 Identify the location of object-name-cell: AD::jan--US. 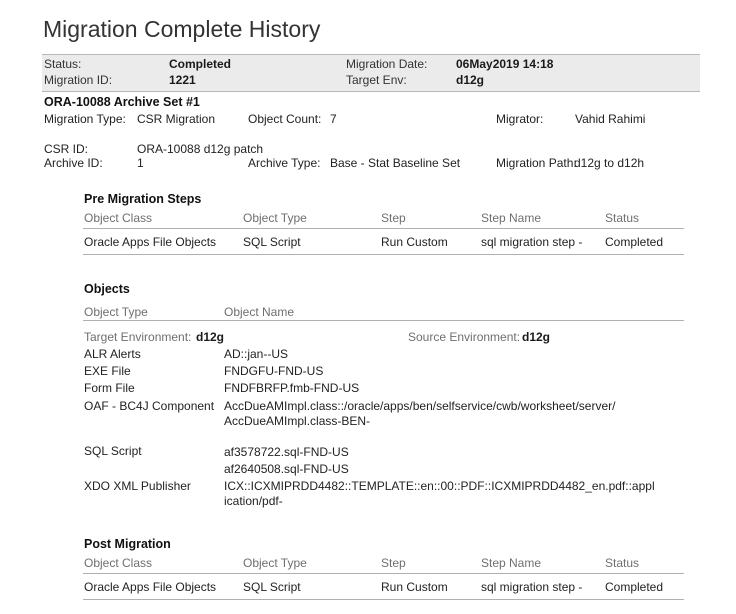
(256, 354).